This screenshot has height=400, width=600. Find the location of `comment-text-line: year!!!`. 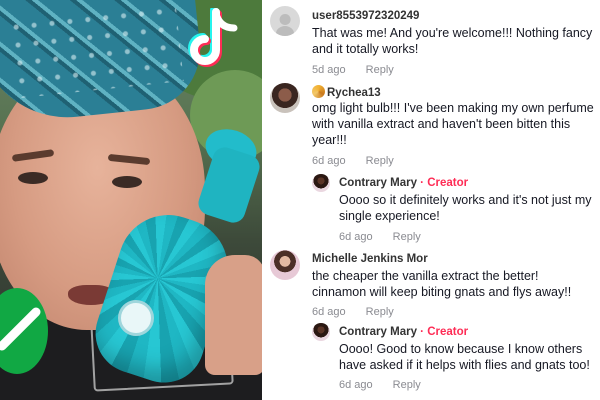

comment-text-line: year!!! is located at coordinates (329, 140).